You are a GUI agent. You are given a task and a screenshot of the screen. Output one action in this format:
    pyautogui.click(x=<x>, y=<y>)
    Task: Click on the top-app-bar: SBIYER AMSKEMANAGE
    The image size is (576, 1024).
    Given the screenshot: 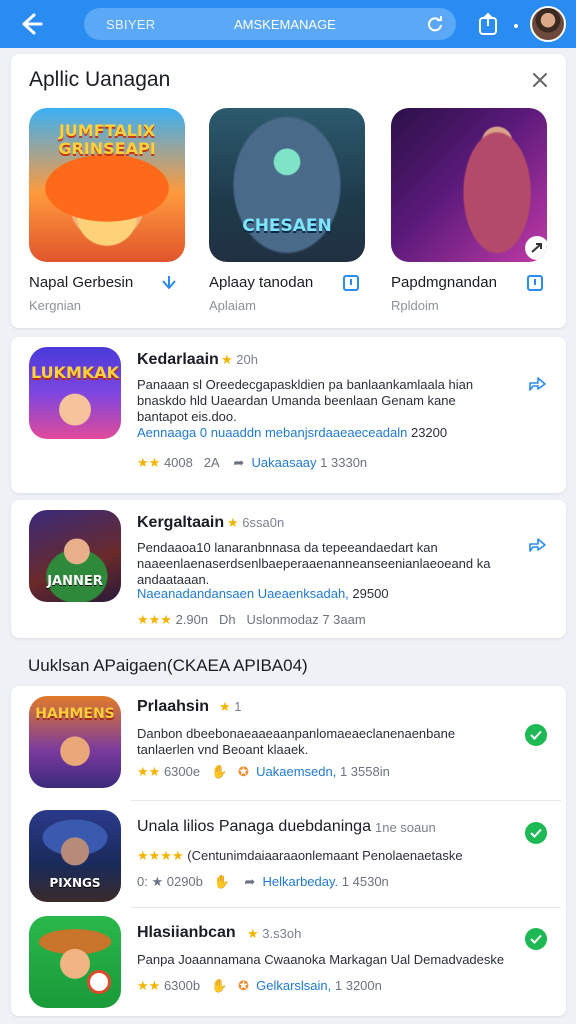 What is the action you would take?
    pyautogui.click(x=288, y=24)
    